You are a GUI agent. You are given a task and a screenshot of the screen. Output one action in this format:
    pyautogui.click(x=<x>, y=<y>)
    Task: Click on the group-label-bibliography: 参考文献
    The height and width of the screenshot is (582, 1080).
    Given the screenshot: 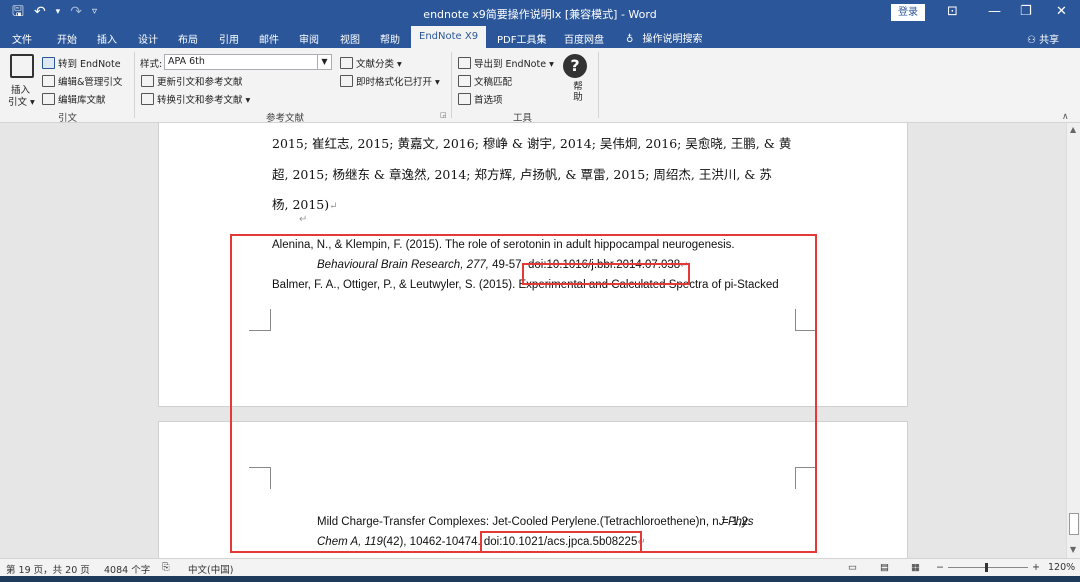 What is the action you would take?
    pyautogui.click(x=285, y=118)
    